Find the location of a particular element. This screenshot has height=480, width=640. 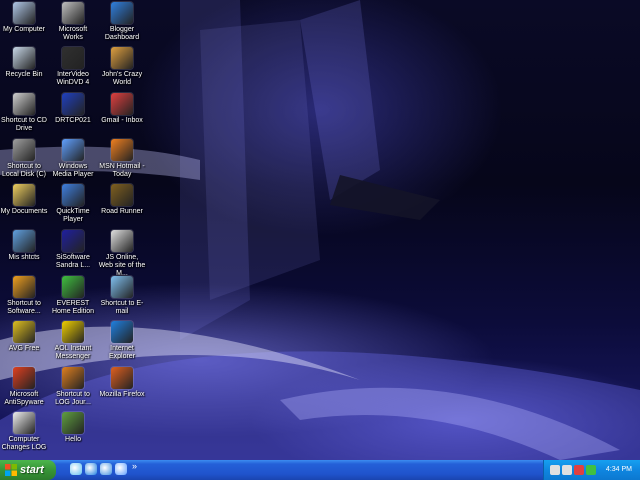

avg-icon is located at coordinates (24, 332).